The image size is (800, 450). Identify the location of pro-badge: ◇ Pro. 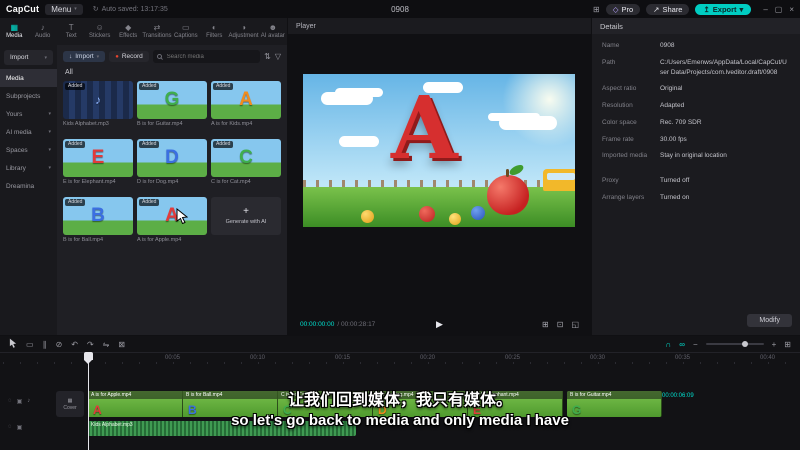
(623, 9).